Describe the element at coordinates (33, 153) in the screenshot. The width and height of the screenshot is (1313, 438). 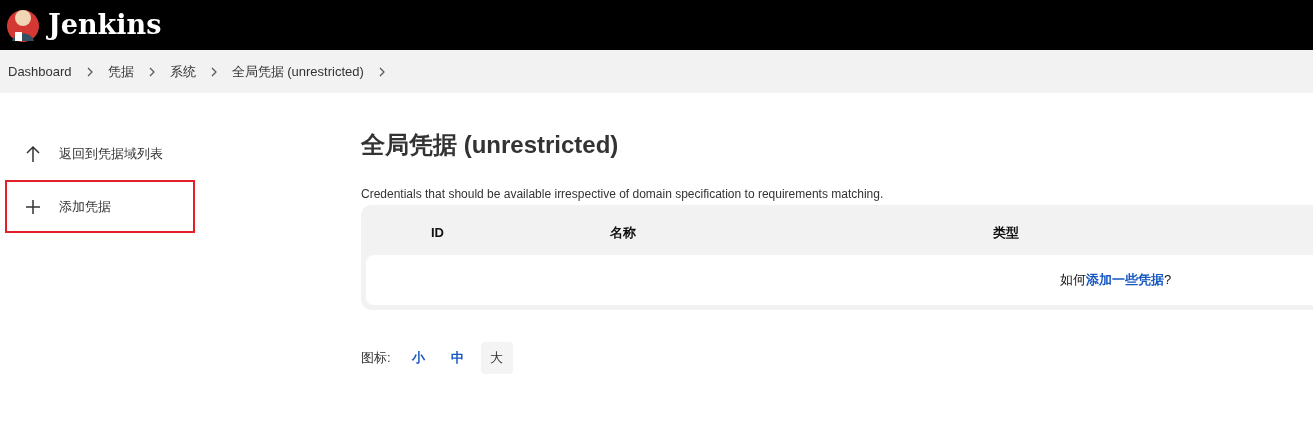
I see `up-arrow-icon` at that location.